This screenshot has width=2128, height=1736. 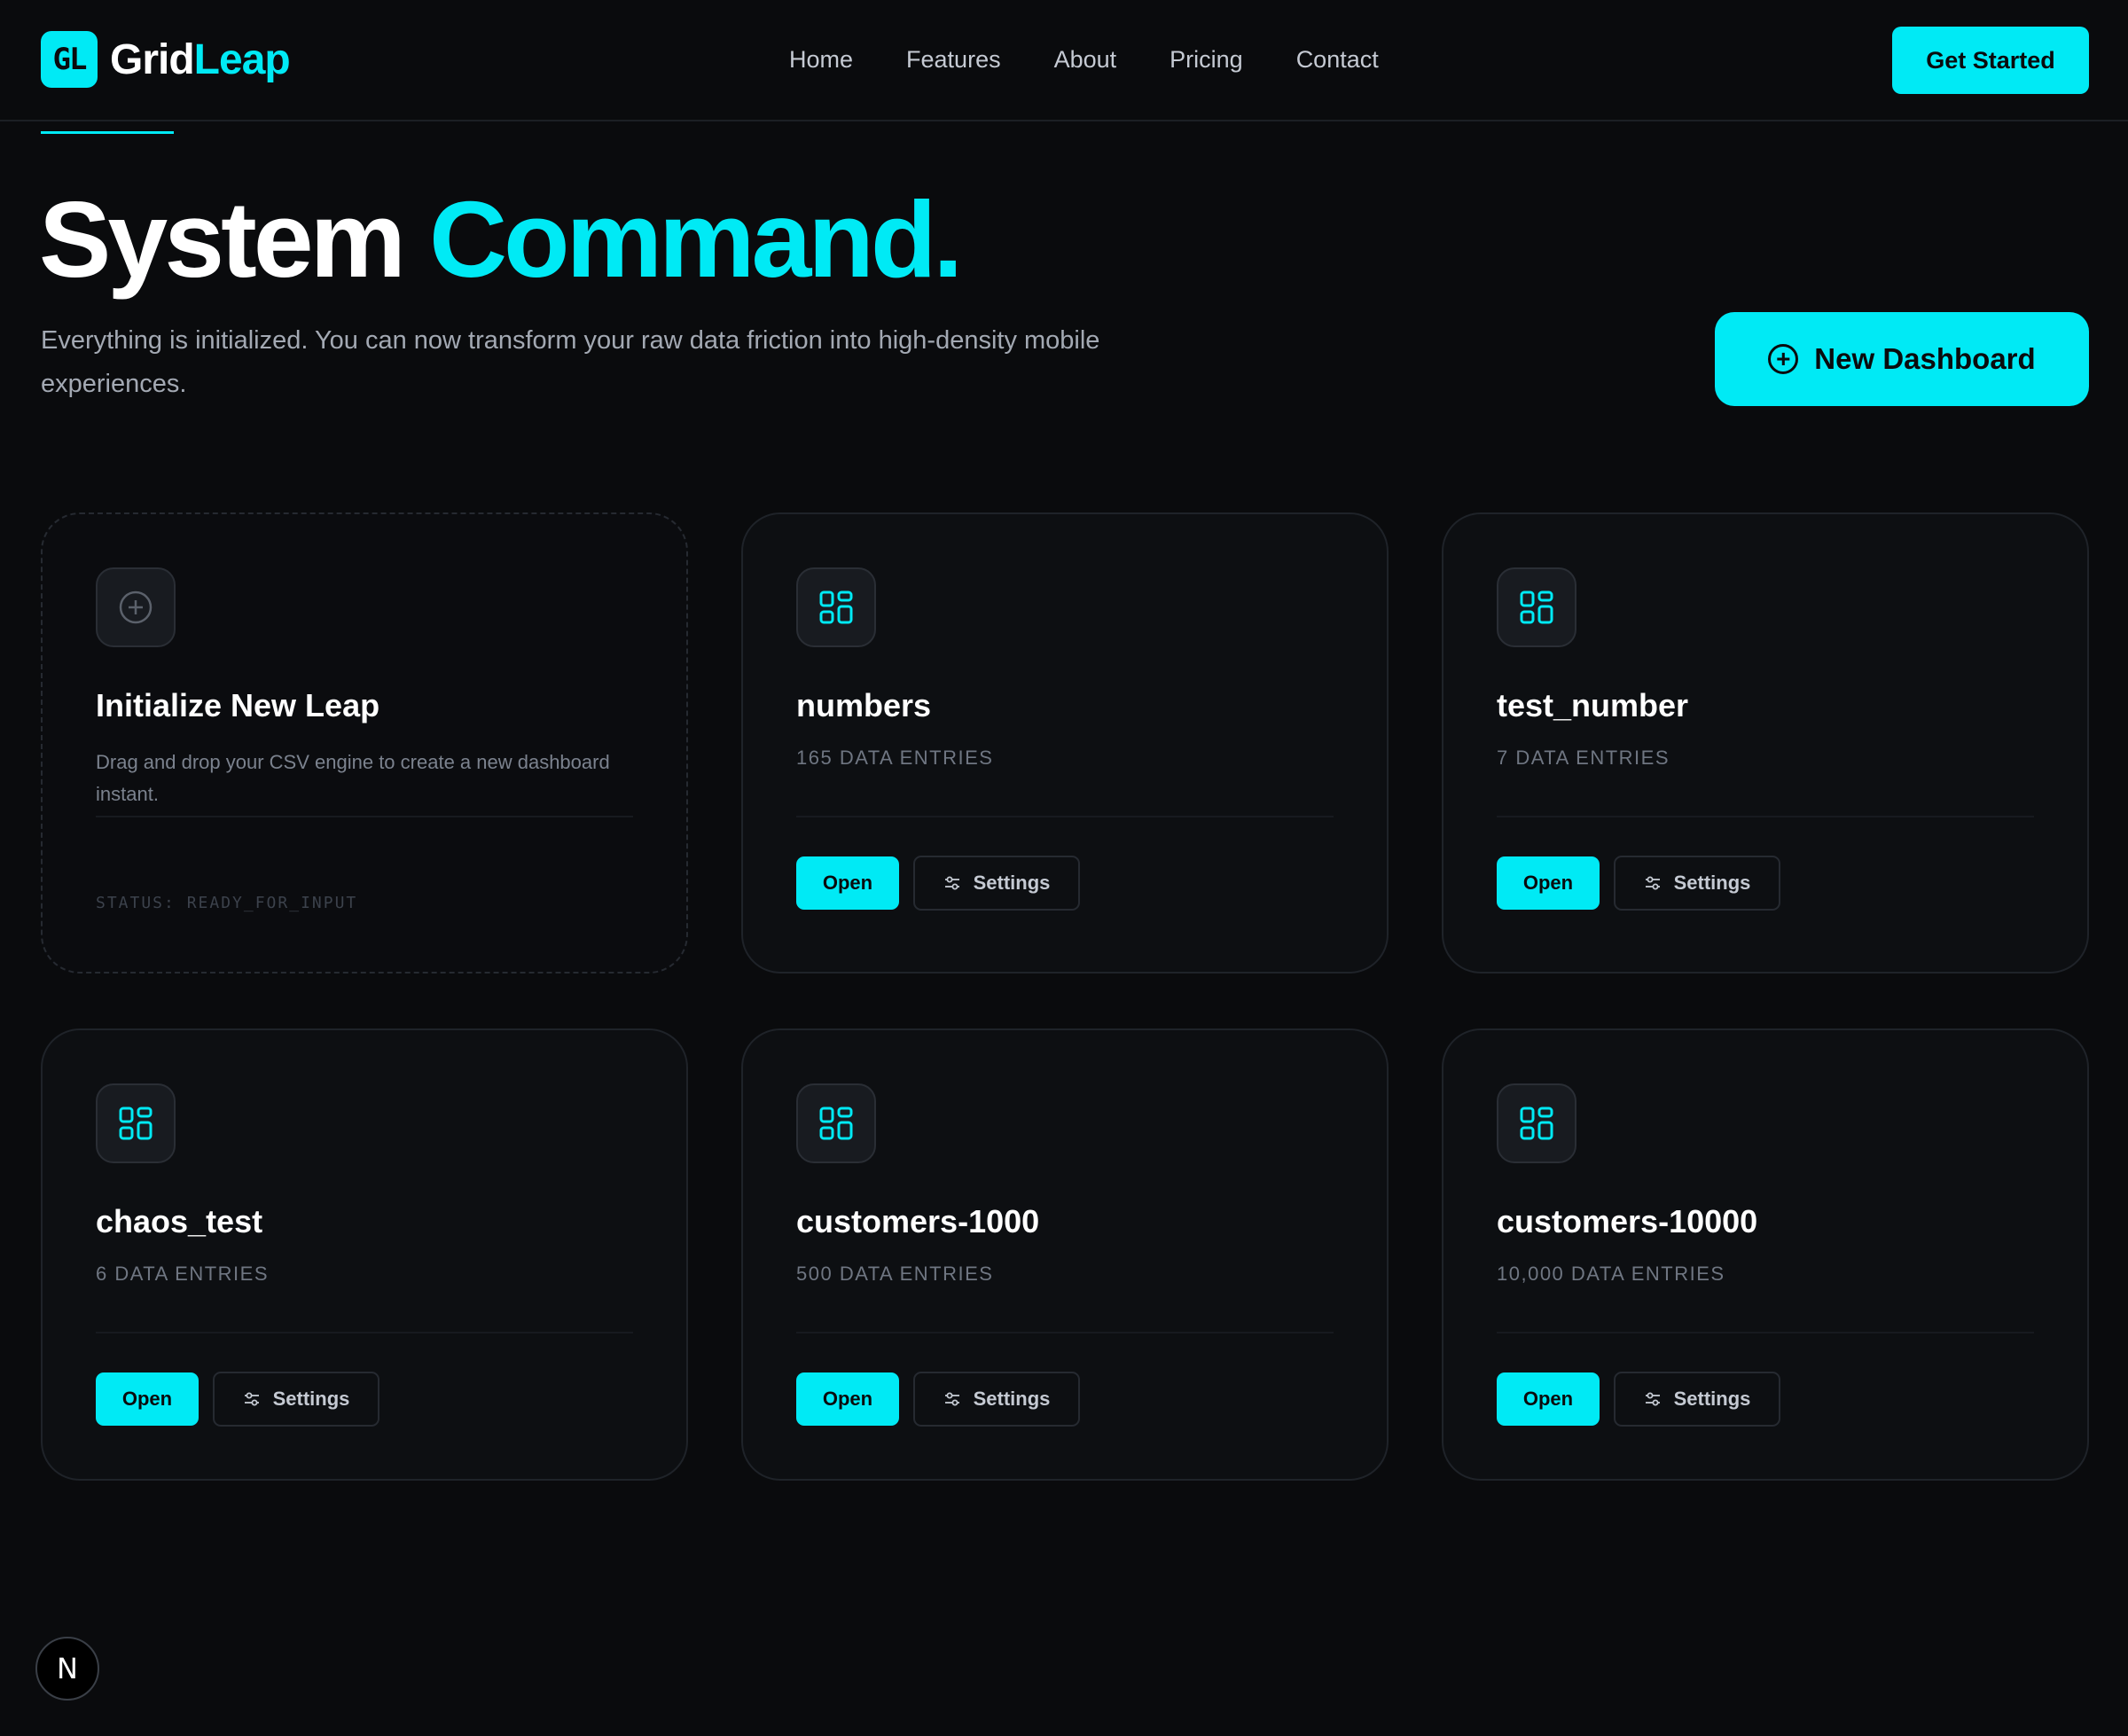 What do you see at coordinates (183, 1274) in the screenshot?
I see `data-entries-count: 6 DATA ENTRIES` at bounding box center [183, 1274].